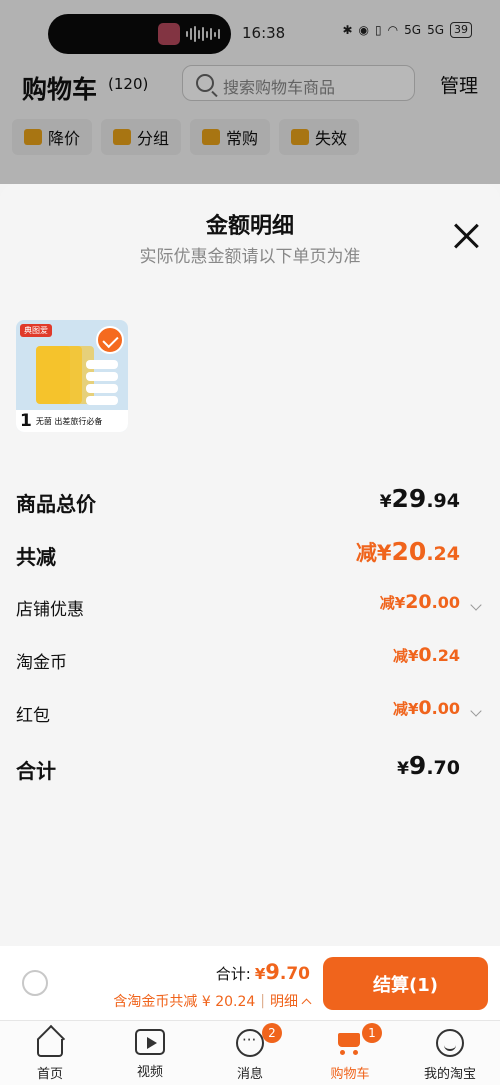  What do you see at coordinates (149, 1072) in the screenshot?
I see `tab-label: 视频` at bounding box center [149, 1072].